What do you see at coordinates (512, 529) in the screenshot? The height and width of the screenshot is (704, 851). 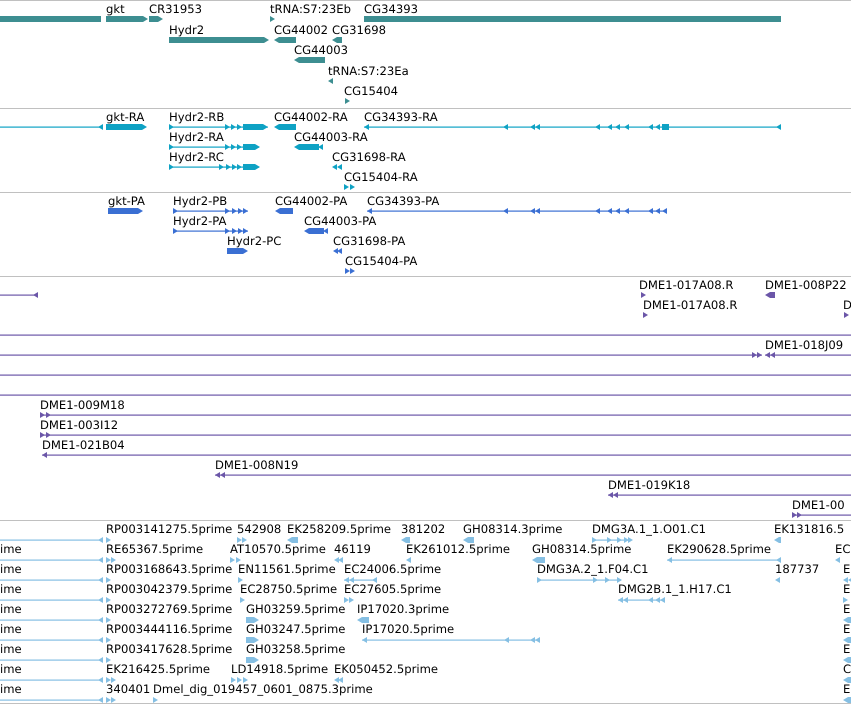 I see `feature-label: GH08314.3prime` at bounding box center [512, 529].